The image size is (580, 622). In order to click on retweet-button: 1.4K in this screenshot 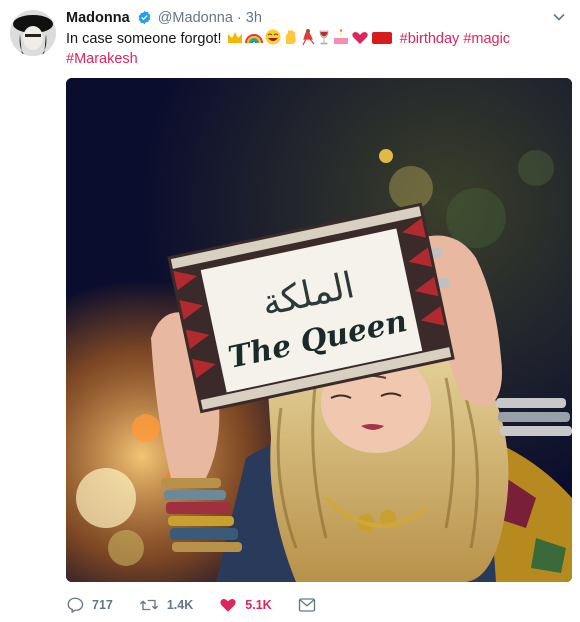, I will do `click(166, 605)`.